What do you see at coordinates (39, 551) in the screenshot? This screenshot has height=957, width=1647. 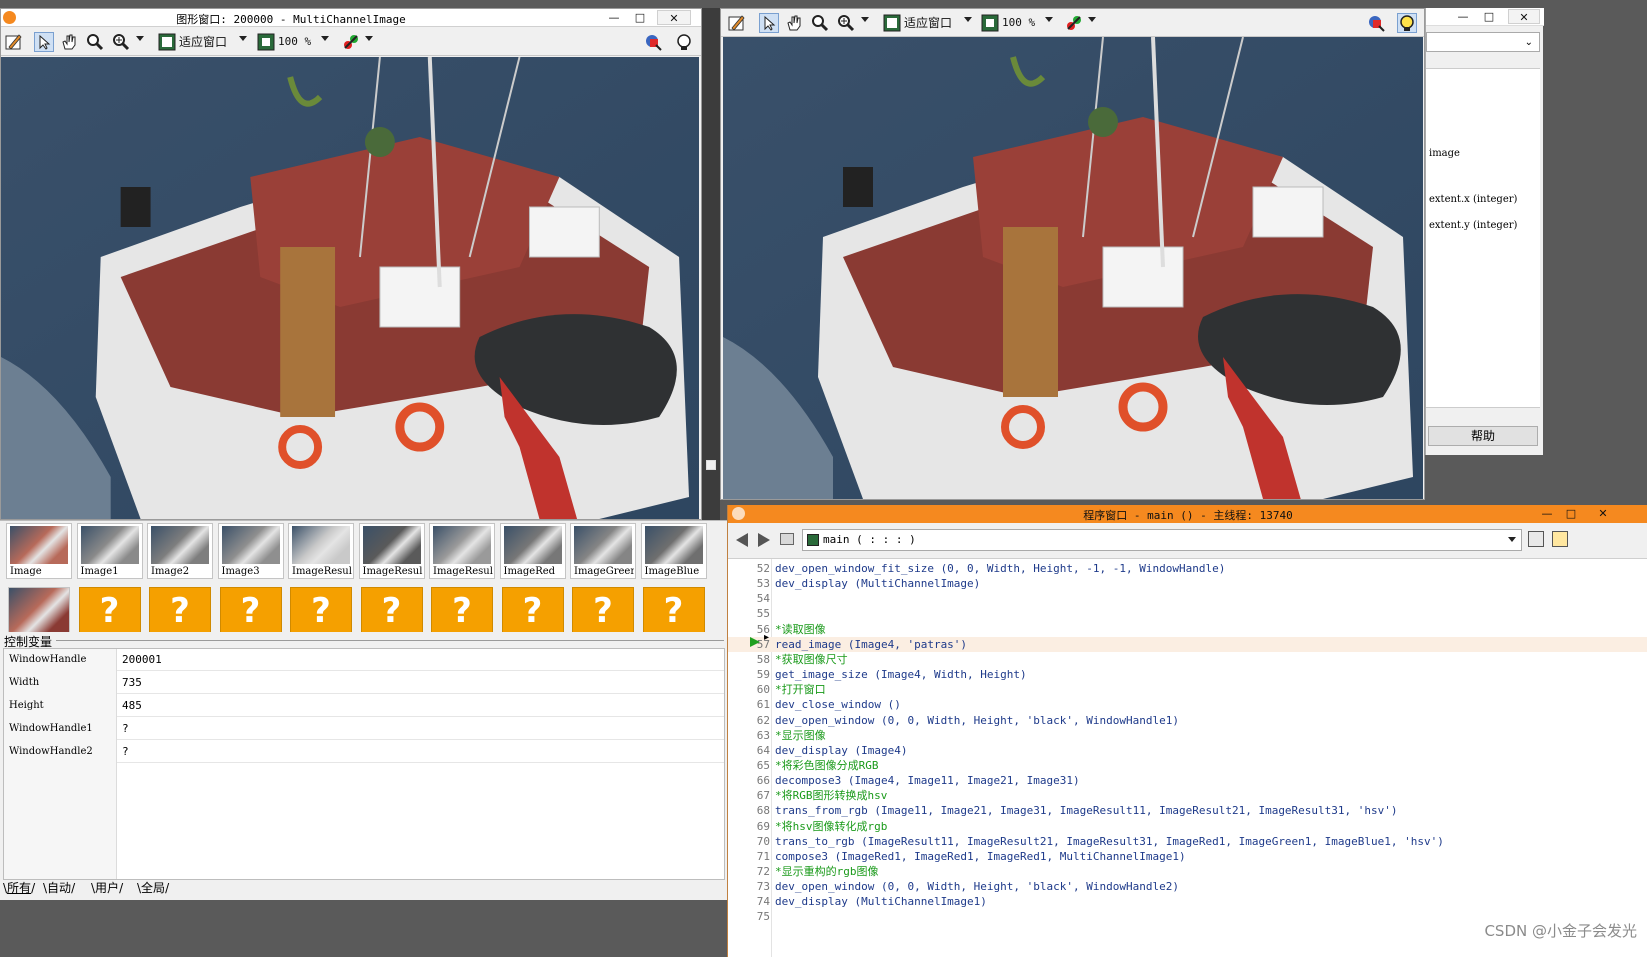 I see `thumbnail-1: Image` at bounding box center [39, 551].